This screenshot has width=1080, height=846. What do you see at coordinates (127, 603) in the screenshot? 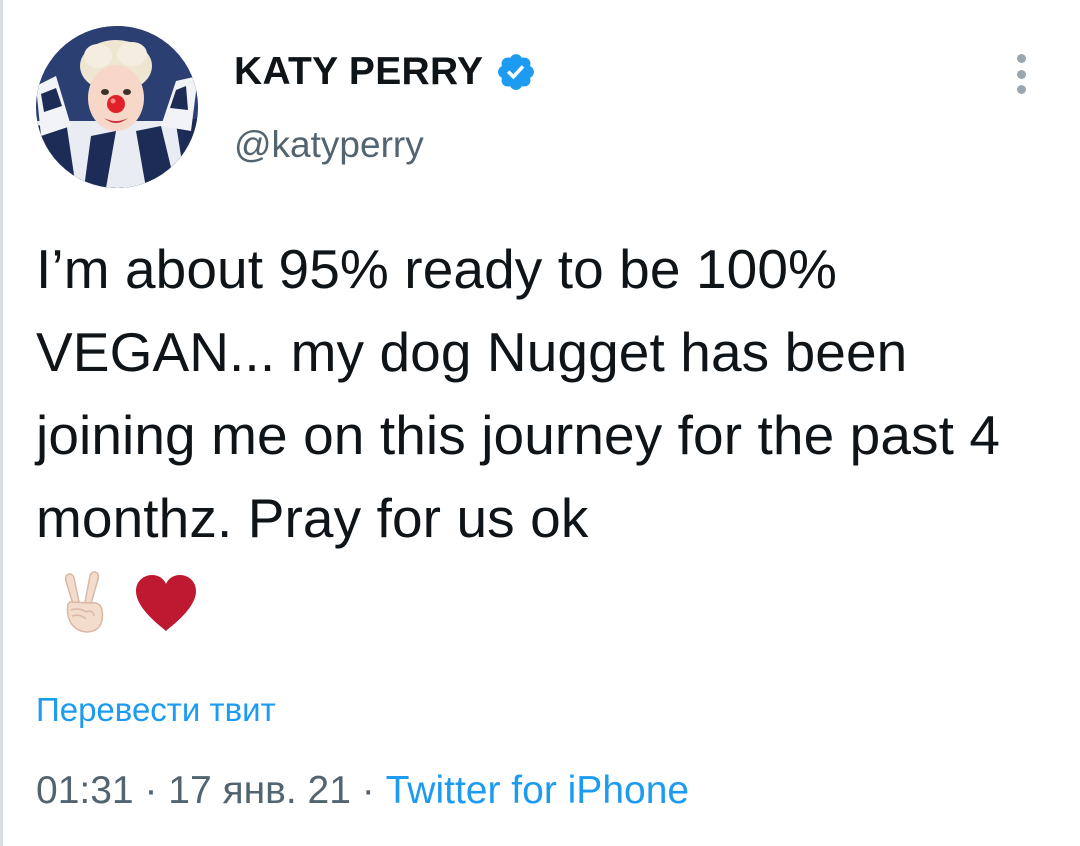
I see `tweet-emojis` at bounding box center [127, 603].